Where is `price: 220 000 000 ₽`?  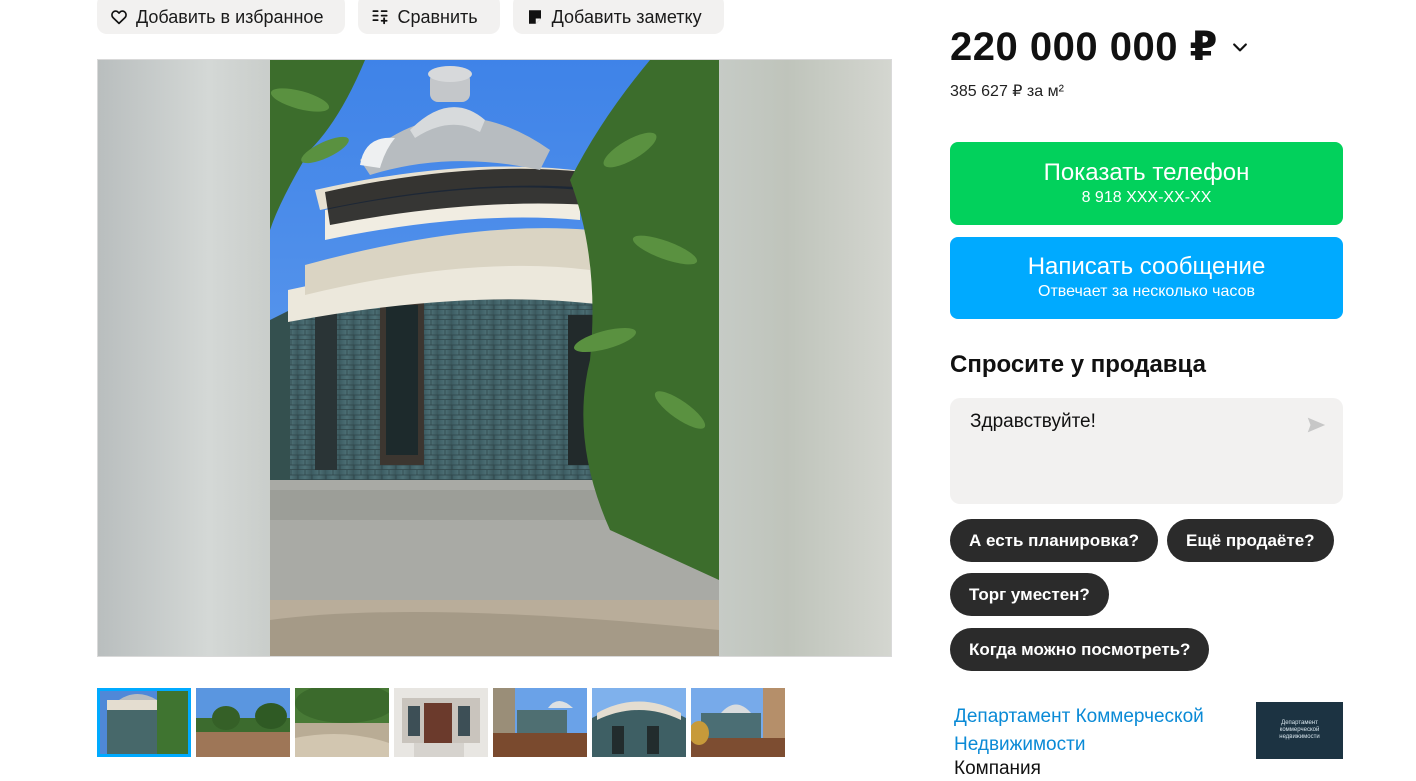
price: 220 000 000 ₽ is located at coordinates (1084, 47).